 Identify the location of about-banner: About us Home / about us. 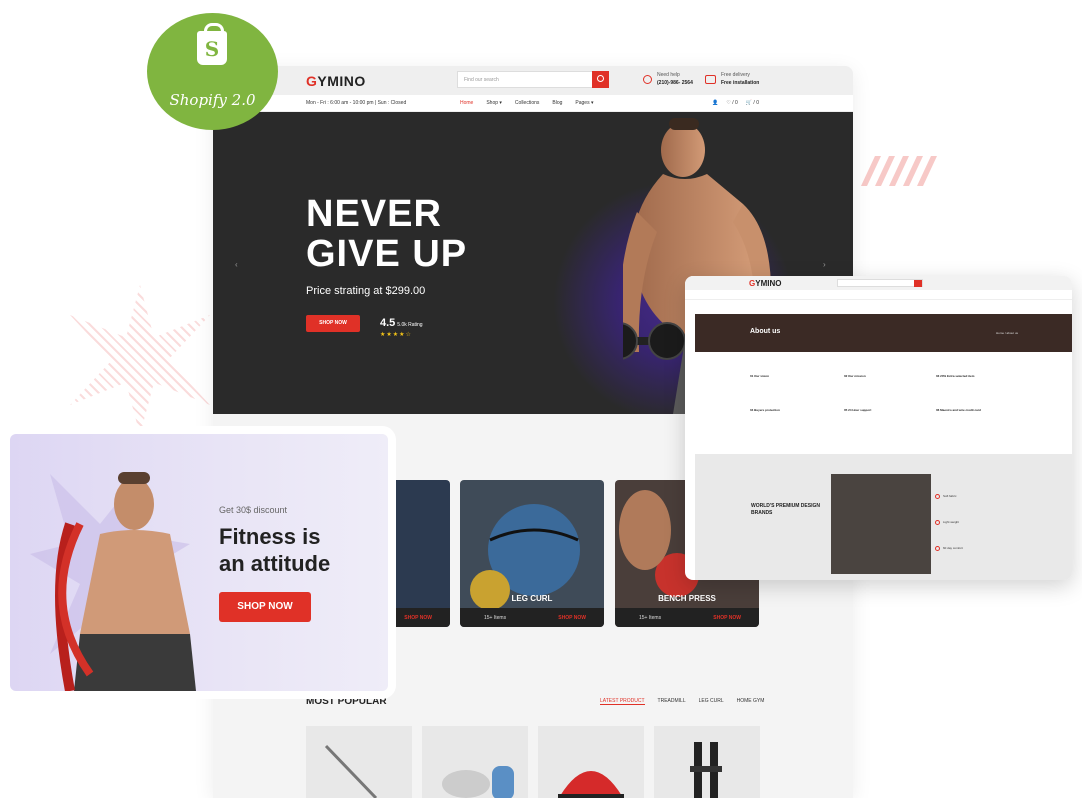
(883, 333).